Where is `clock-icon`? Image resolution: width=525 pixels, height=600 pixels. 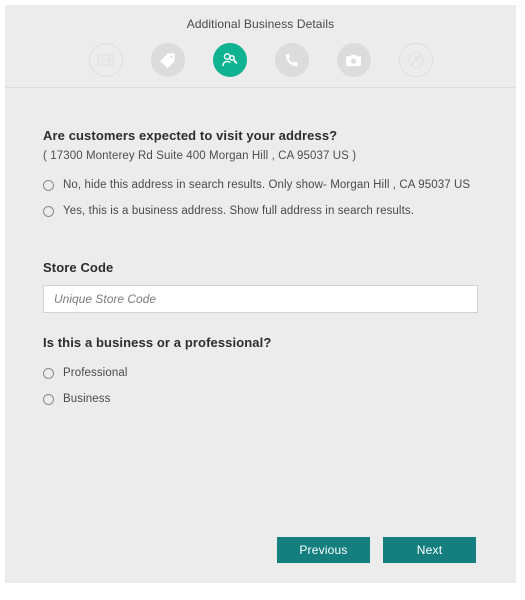
clock-icon is located at coordinates (416, 60).